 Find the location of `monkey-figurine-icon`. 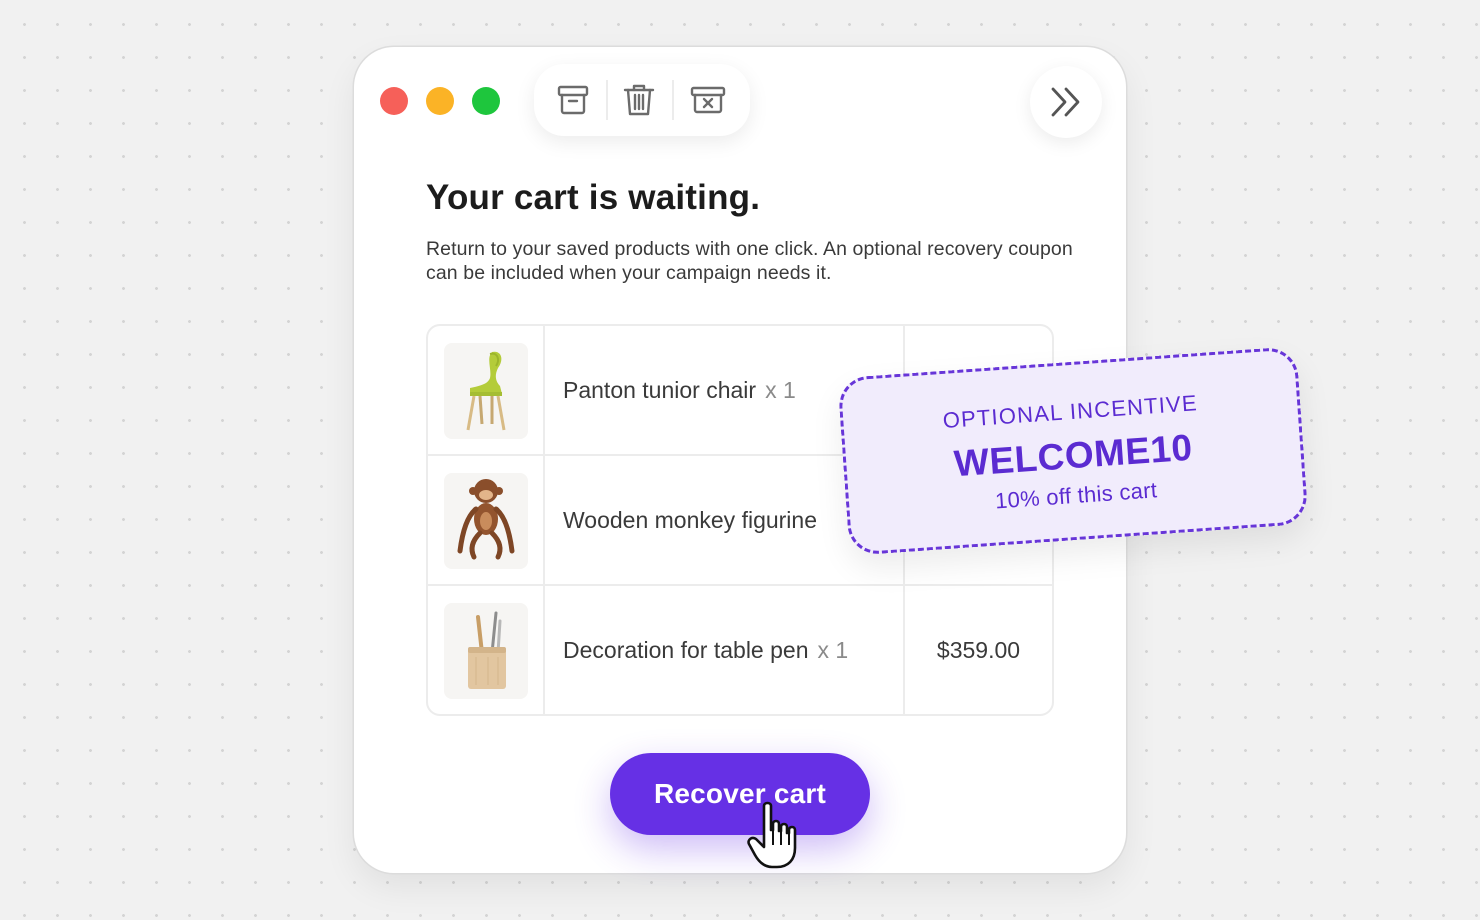

monkey-figurine-icon is located at coordinates (486, 521).